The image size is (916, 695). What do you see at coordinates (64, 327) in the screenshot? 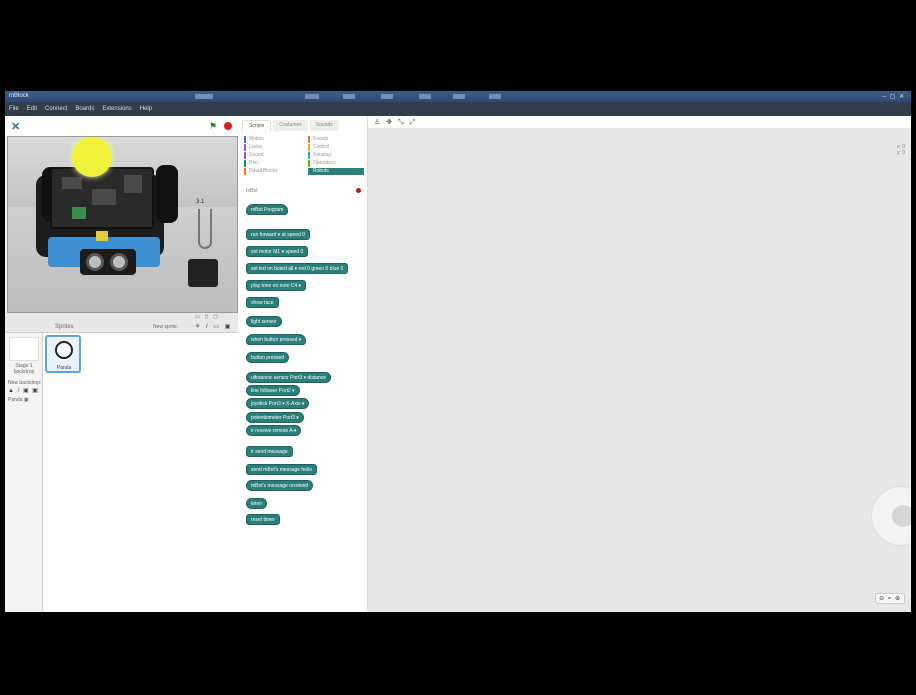
I see `sprites-label: Sprites` at bounding box center [64, 327].